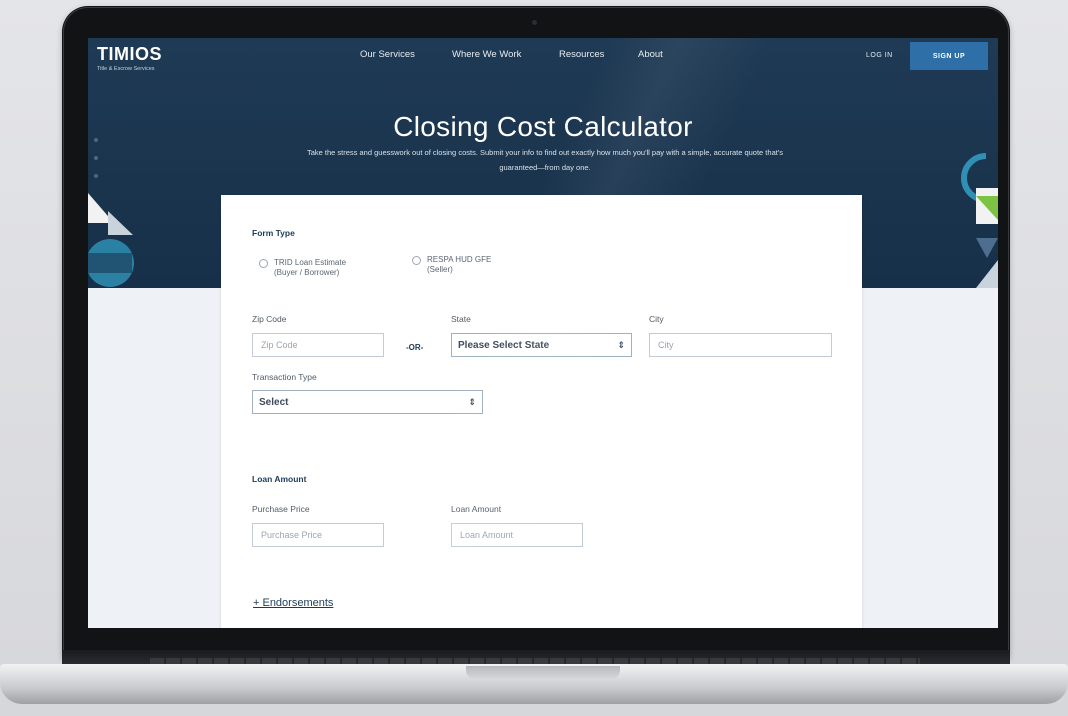  I want to click on transaction-type-label: Transaction Type, so click(284, 377).